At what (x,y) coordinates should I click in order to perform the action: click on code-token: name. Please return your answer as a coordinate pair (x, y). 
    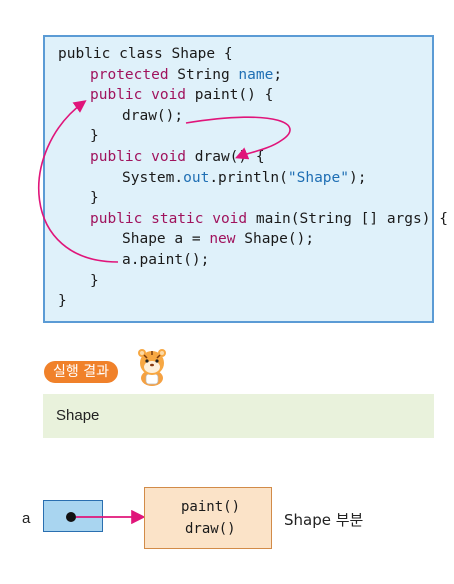
    Looking at the image, I should click on (256, 74).